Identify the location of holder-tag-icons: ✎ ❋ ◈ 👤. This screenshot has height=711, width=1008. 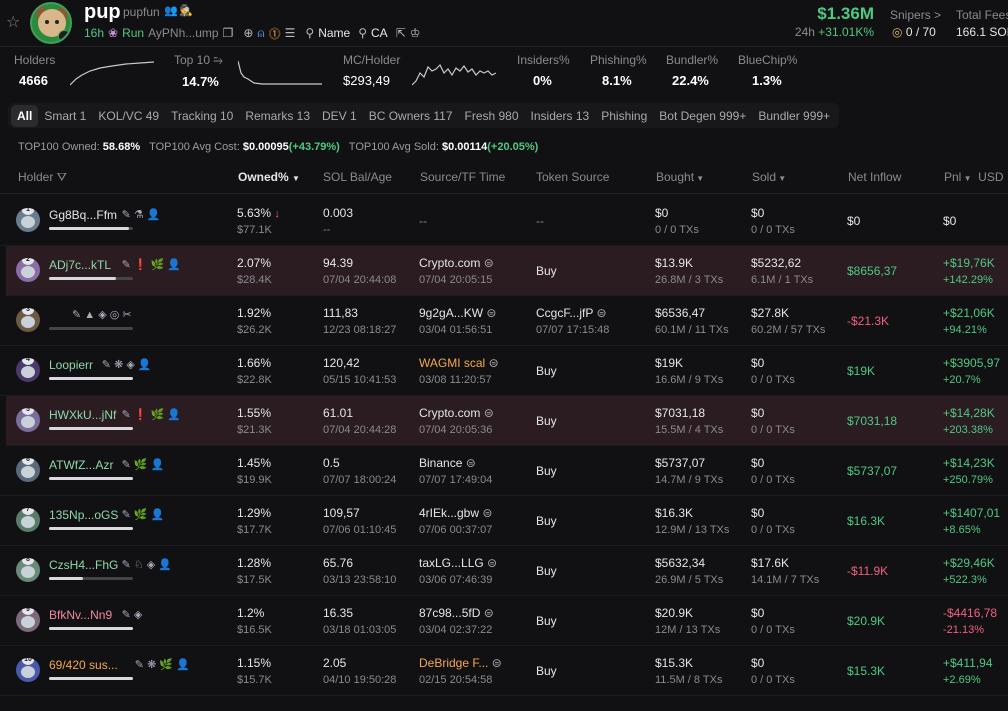
(127, 364).